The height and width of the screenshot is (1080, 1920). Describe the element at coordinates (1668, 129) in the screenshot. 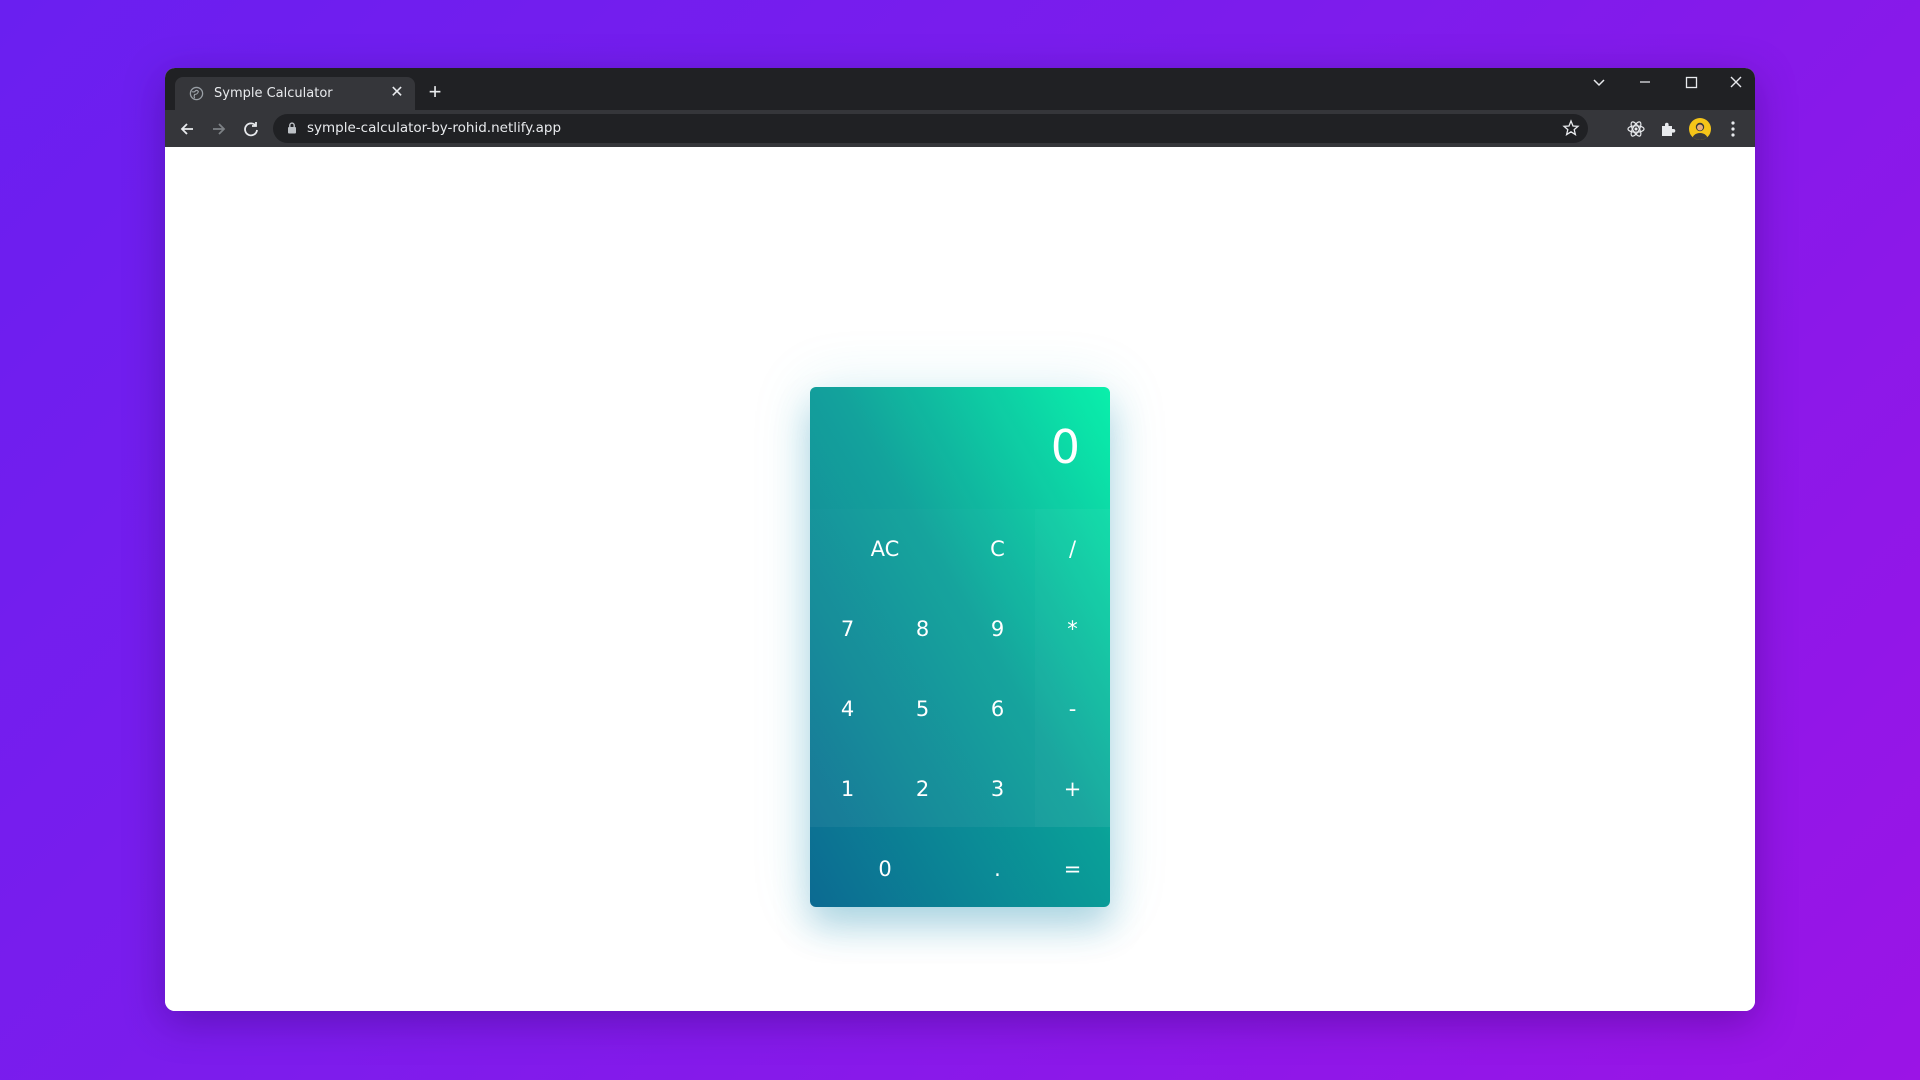

I see `extensions-puzzle-icon` at that location.